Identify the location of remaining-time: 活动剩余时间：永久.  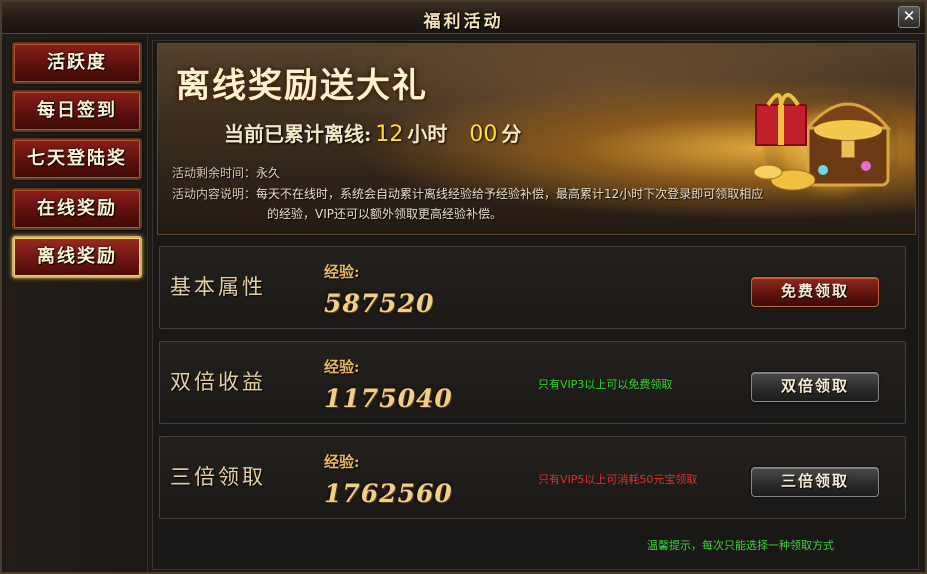
(226, 172).